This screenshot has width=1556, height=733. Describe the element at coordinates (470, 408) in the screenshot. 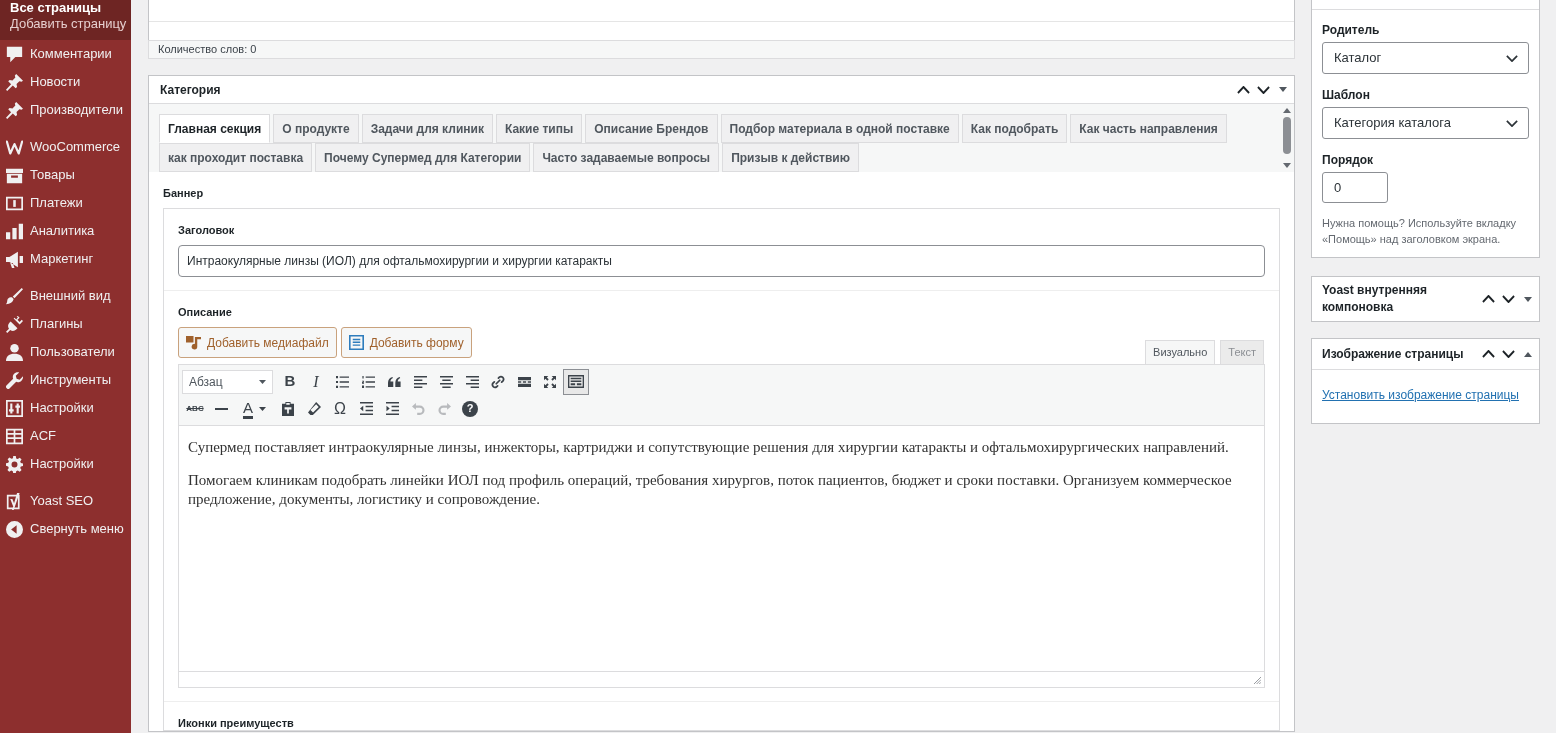

I see `help-button: ?` at that location.